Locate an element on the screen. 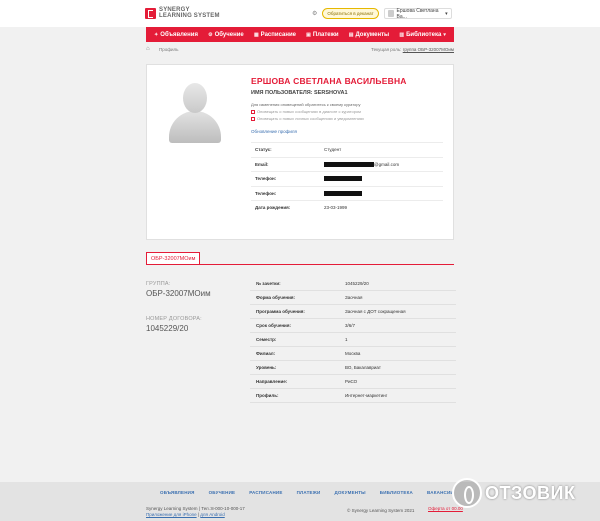 The width and height of the screenshot is (600, 521). info-key: Телефон: is located at coordinates (266, 193).